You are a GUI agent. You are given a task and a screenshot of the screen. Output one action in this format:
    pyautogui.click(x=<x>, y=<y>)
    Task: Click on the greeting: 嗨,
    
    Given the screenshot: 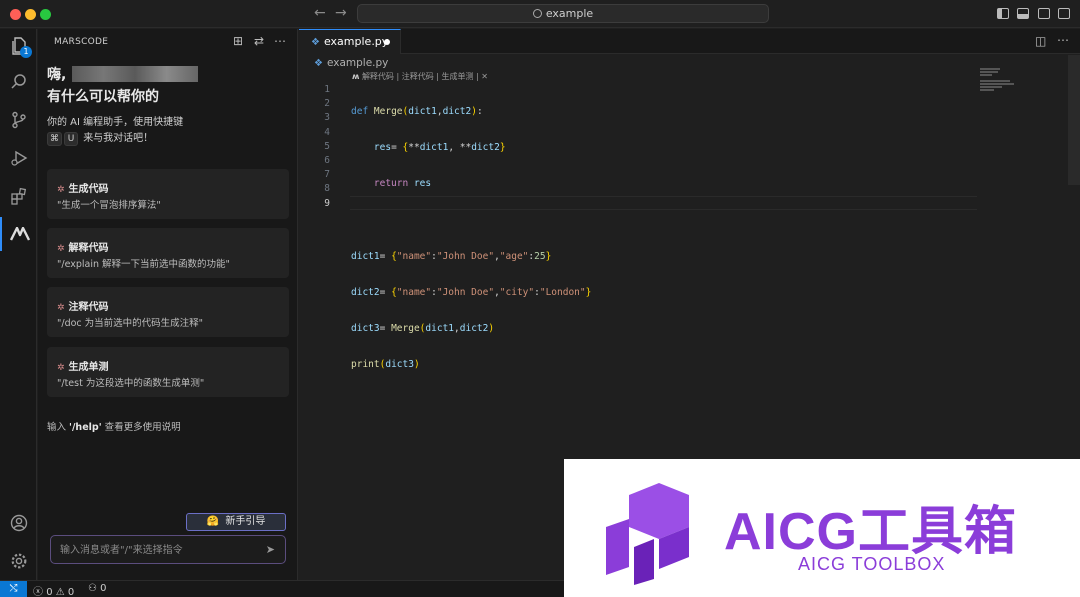 What is the action you would take?
    pyautogui.click(x=123, y=75)
    